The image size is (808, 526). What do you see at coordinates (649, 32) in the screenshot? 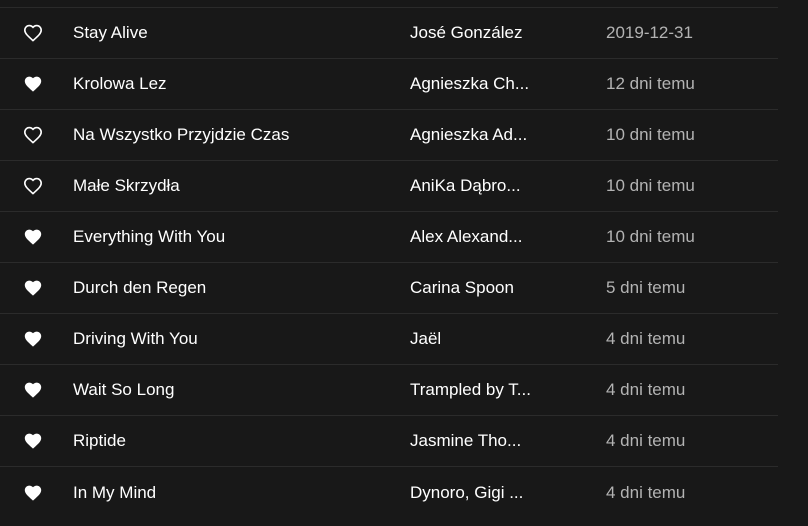
I see `date-added: 2019-12-31` at bounding box center [649, 32].